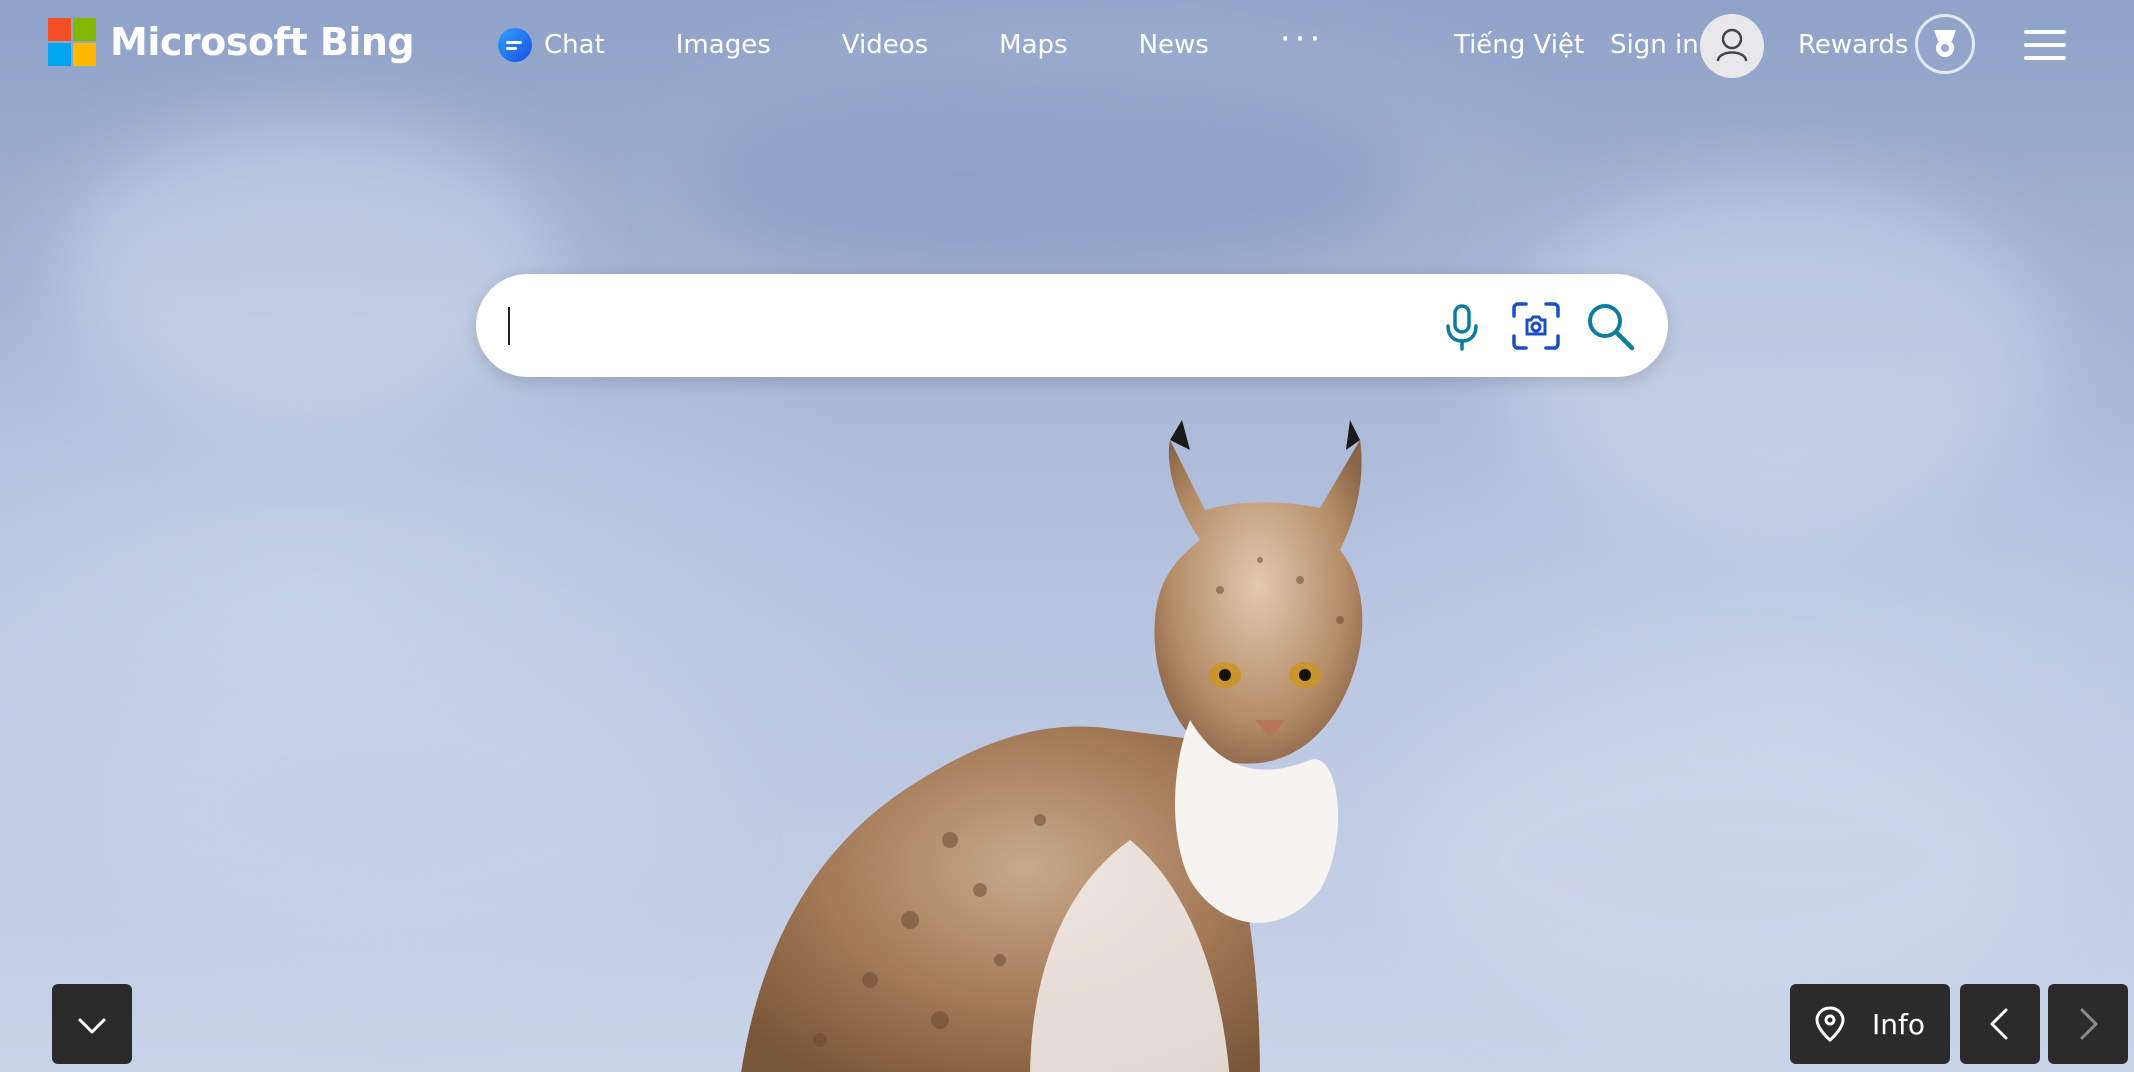  I want to click on next-image-button, so click(2088, 1024).